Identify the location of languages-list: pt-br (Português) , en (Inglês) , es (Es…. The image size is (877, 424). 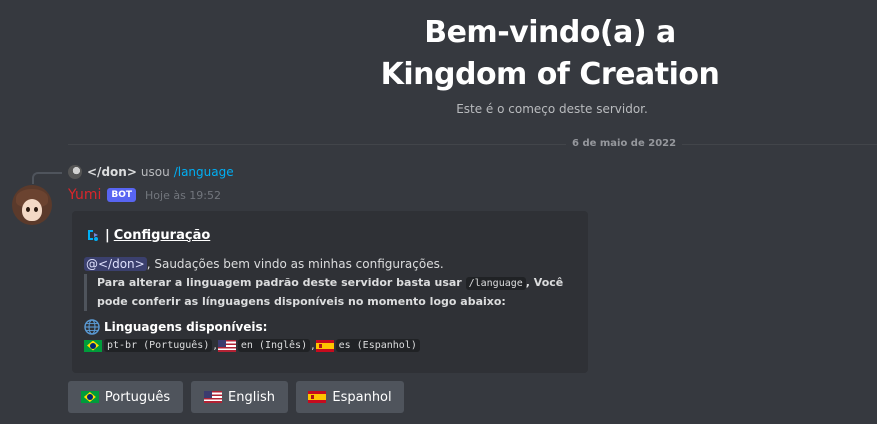
(252, 345).